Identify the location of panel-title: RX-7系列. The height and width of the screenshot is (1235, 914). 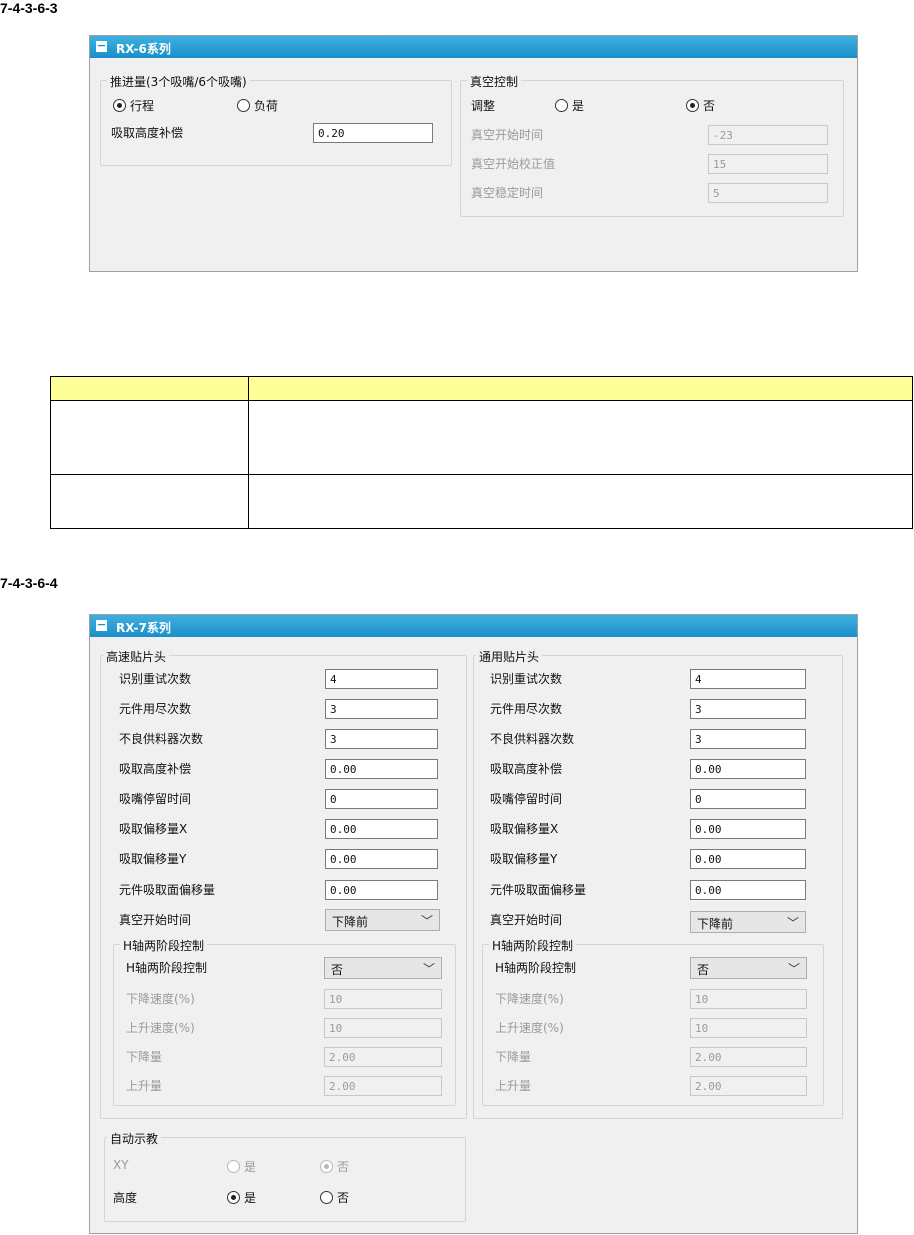
(143, 628).